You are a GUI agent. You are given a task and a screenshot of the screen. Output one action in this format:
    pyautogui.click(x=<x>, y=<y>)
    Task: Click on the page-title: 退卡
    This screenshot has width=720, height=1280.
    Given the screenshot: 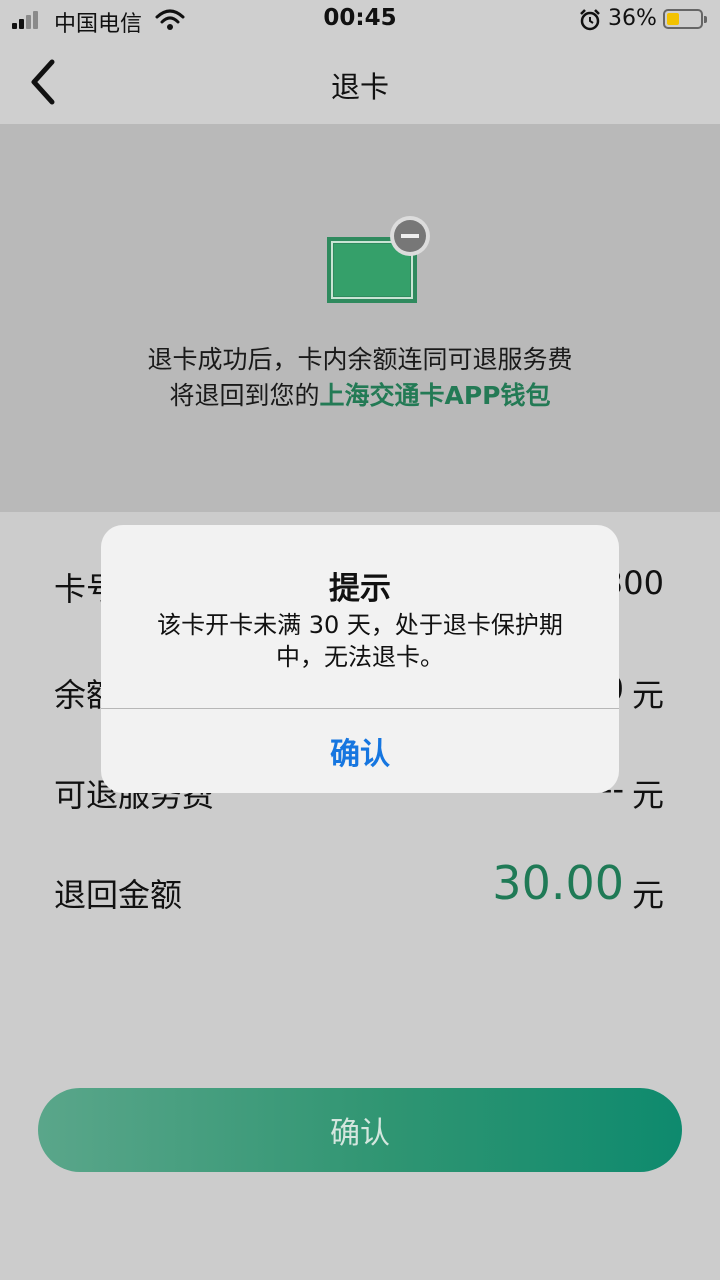 What is the action you would take?
    pyautogui.click(x=359, y=87)
    